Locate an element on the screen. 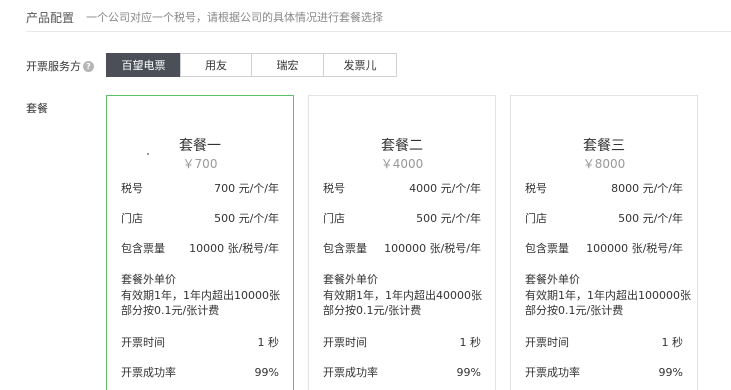  row-value: 4000 元/个/年 is located at coordinates (445, 188).